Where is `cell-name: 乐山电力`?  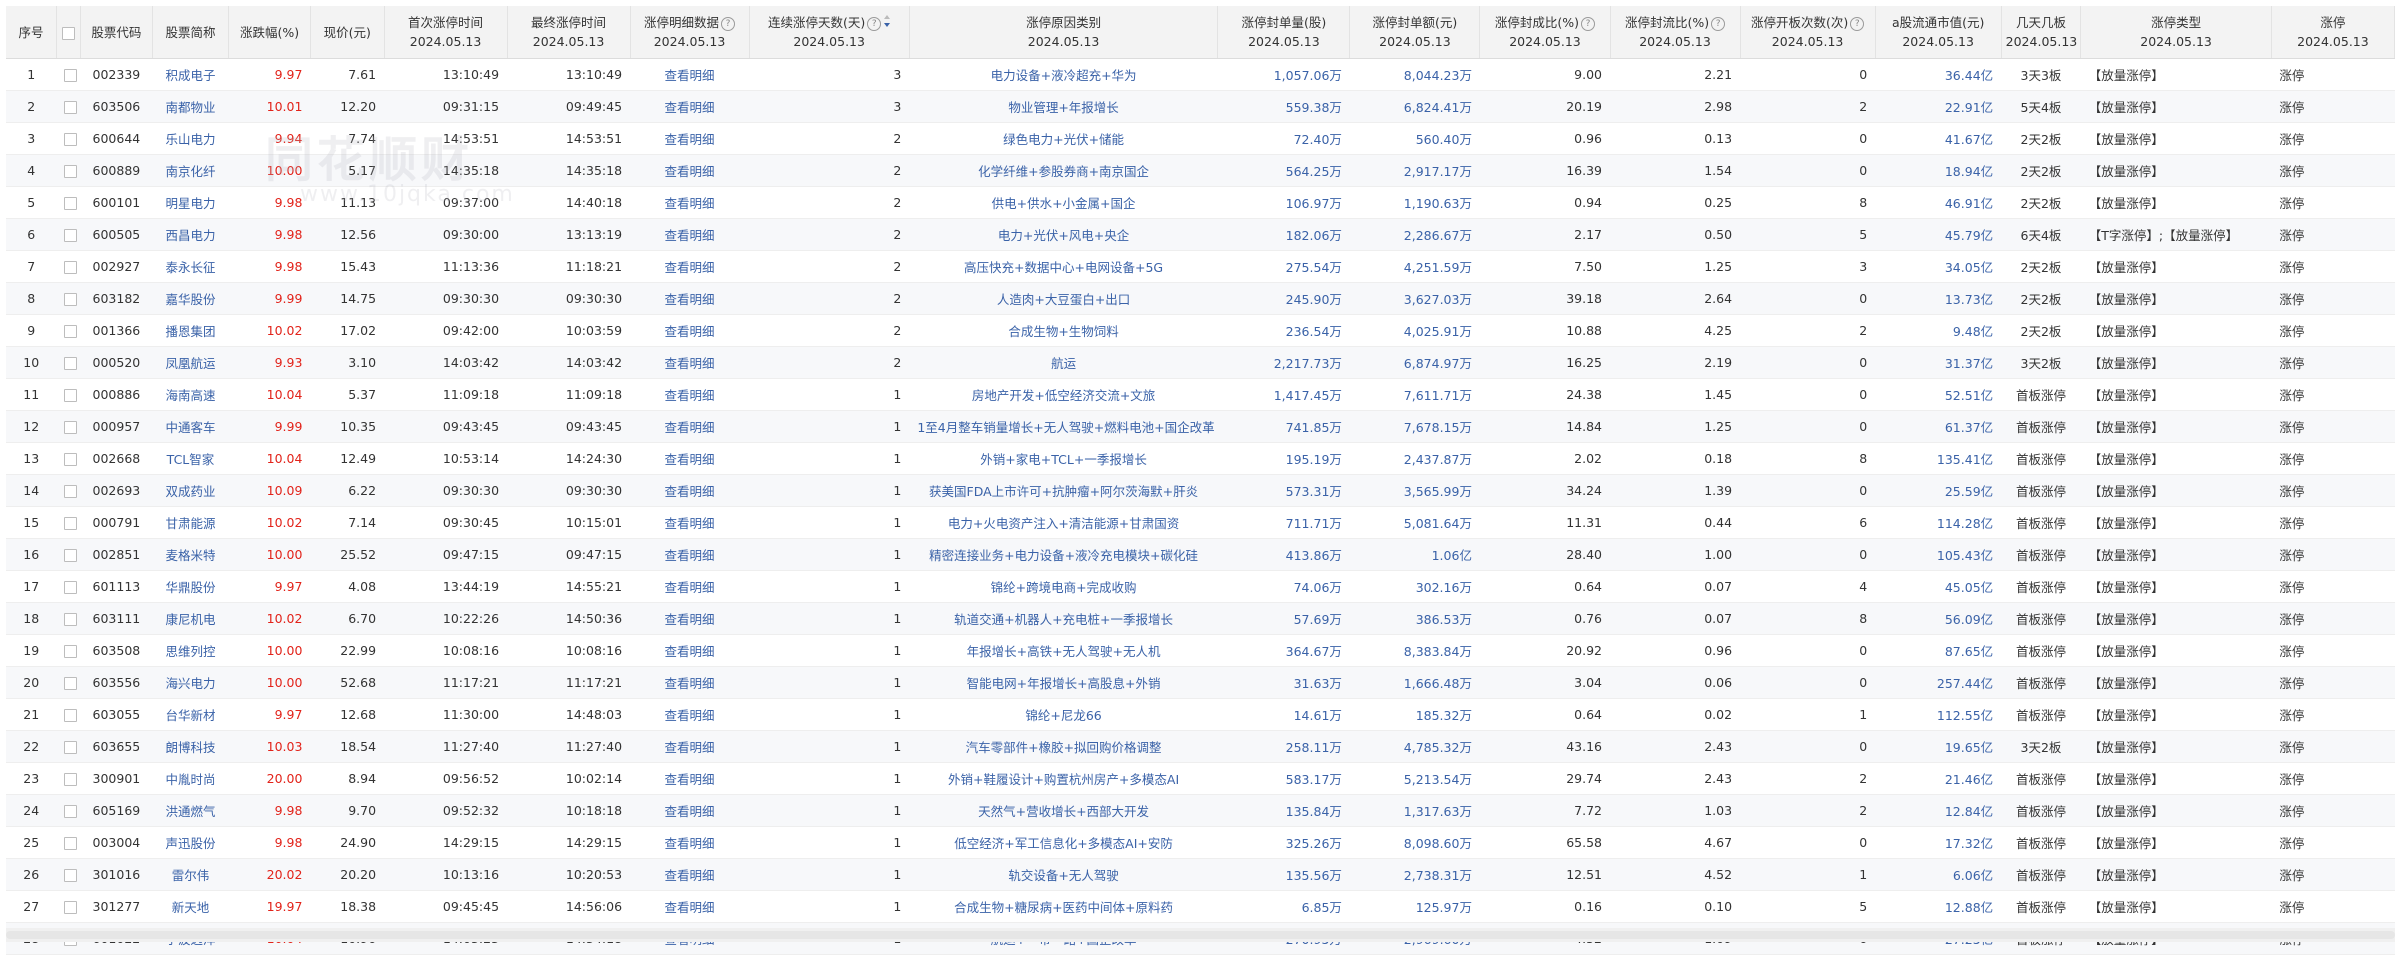
cell-name: 乐山电力 is located at coordinates (190, 138).